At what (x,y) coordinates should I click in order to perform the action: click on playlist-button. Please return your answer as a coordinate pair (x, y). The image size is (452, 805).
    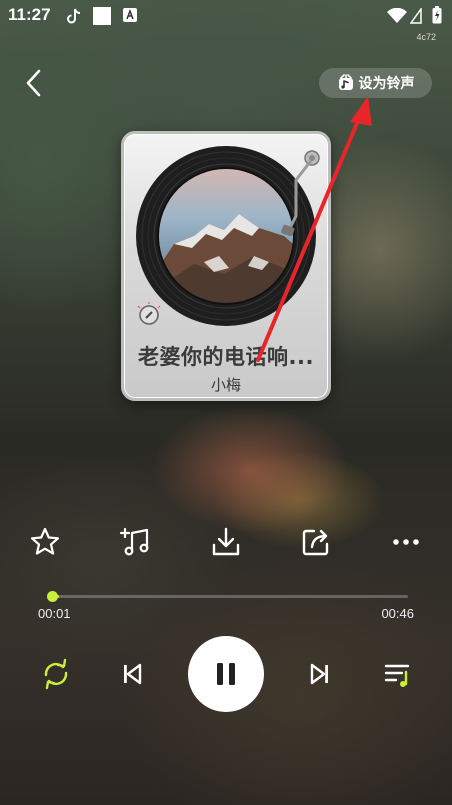
    Looking at the image, I should click on (398, 674).